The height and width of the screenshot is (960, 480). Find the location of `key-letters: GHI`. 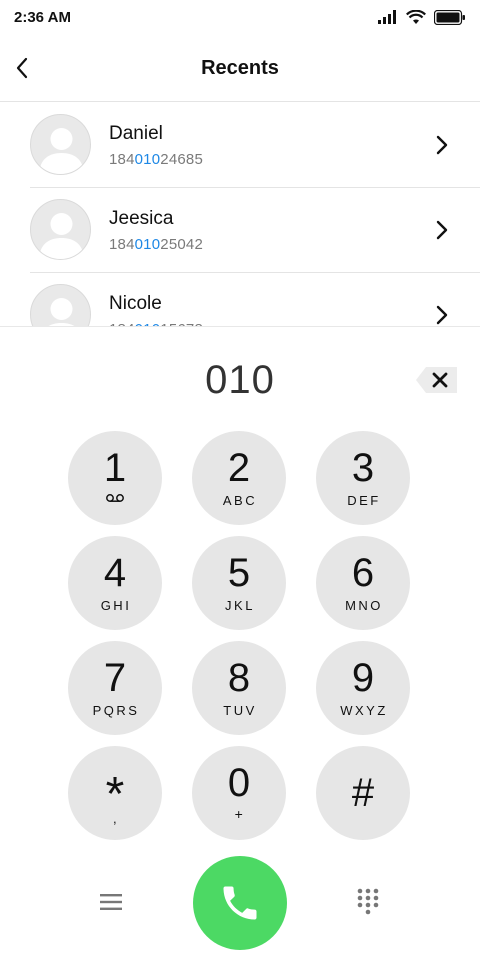

key-letters: GHI is located at coordinates (116, 605).